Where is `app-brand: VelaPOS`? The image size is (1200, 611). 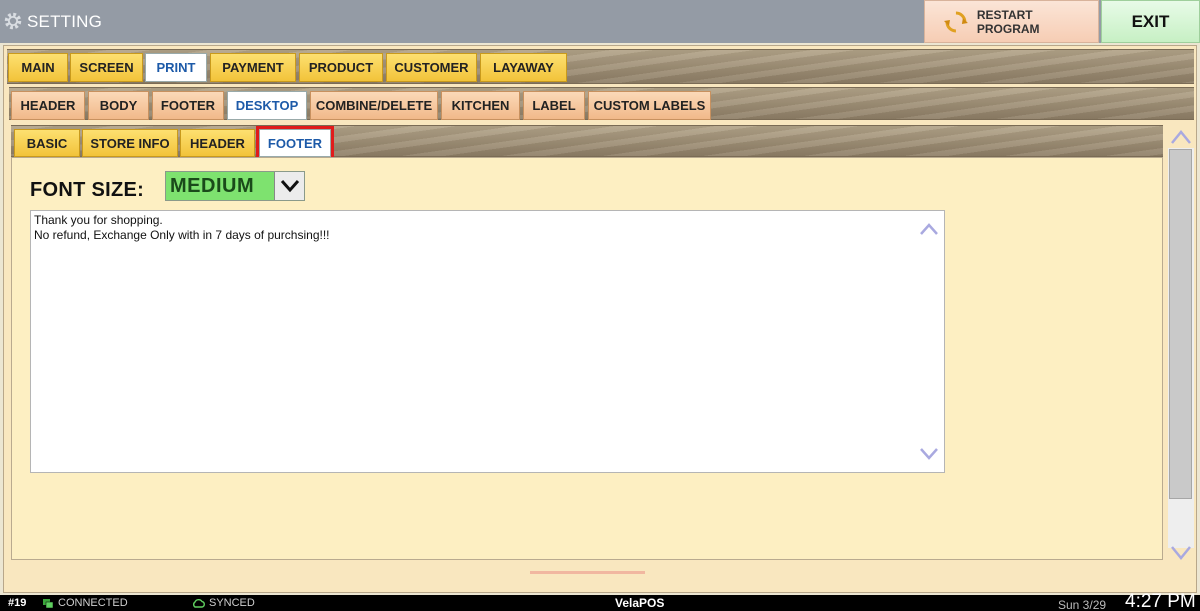 app-brand: VelaPOS is located at coordinates (640, 603).